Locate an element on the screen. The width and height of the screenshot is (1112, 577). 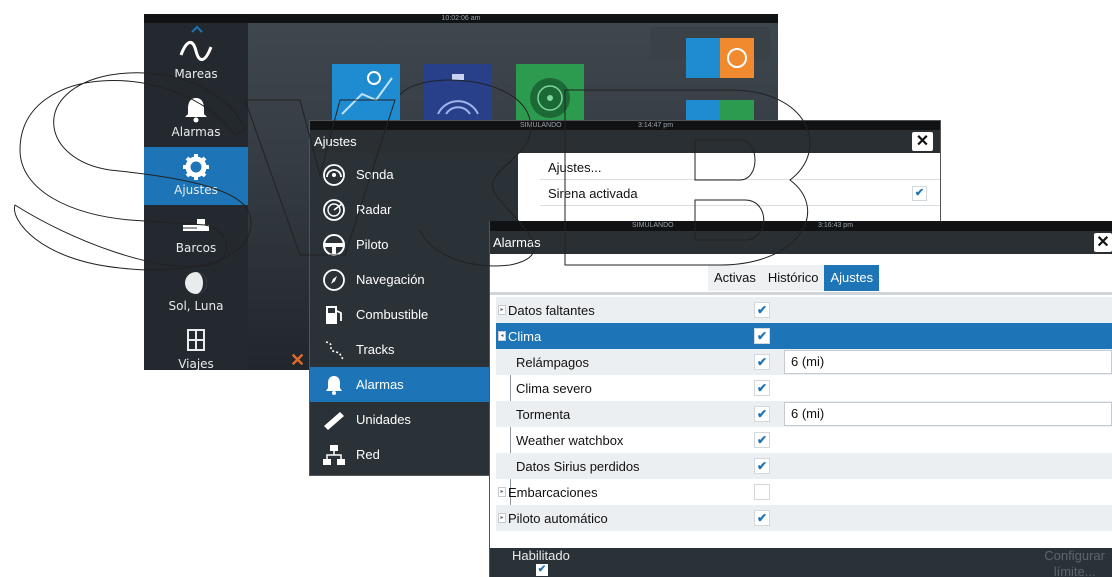
sidebar-item-label: Mareas is located at coordinates (196, 74).